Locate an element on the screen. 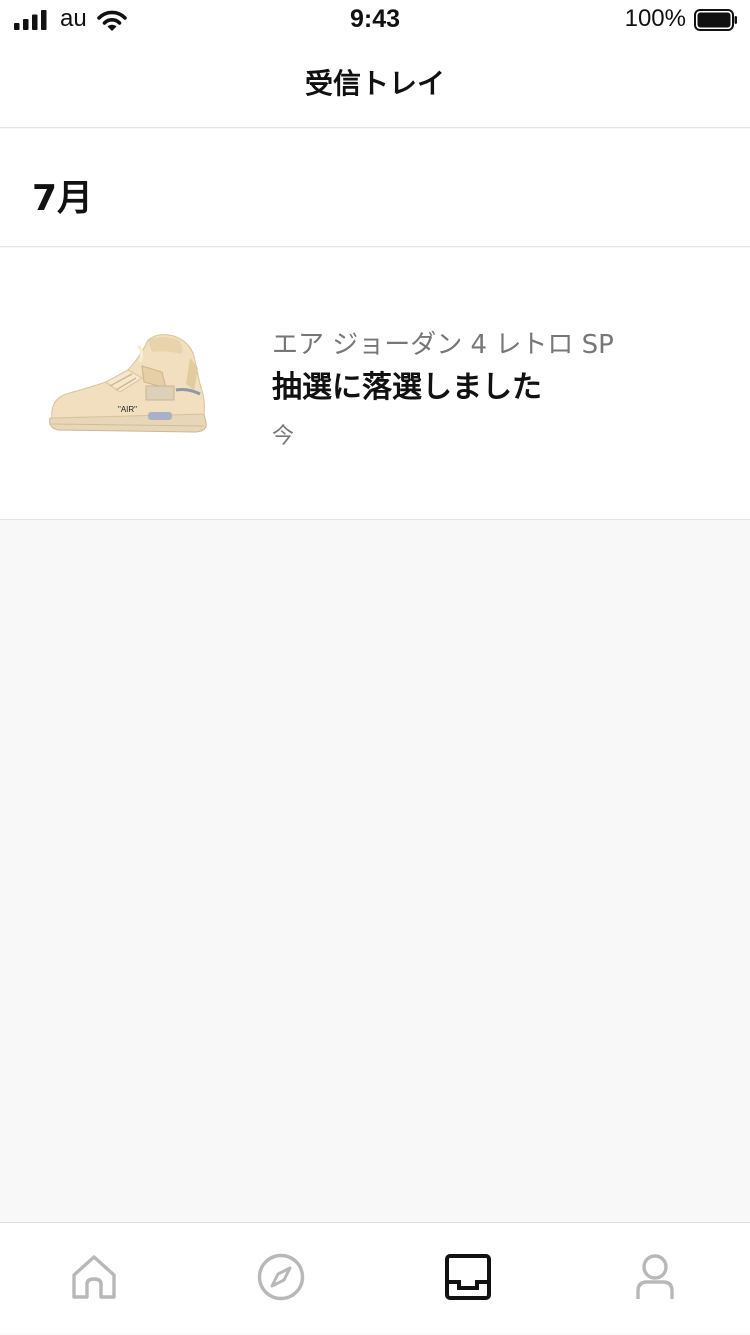 This screenshot has height=1335, width=750. status-bar: au 9:43 100% is located at coordinates (375, 20).